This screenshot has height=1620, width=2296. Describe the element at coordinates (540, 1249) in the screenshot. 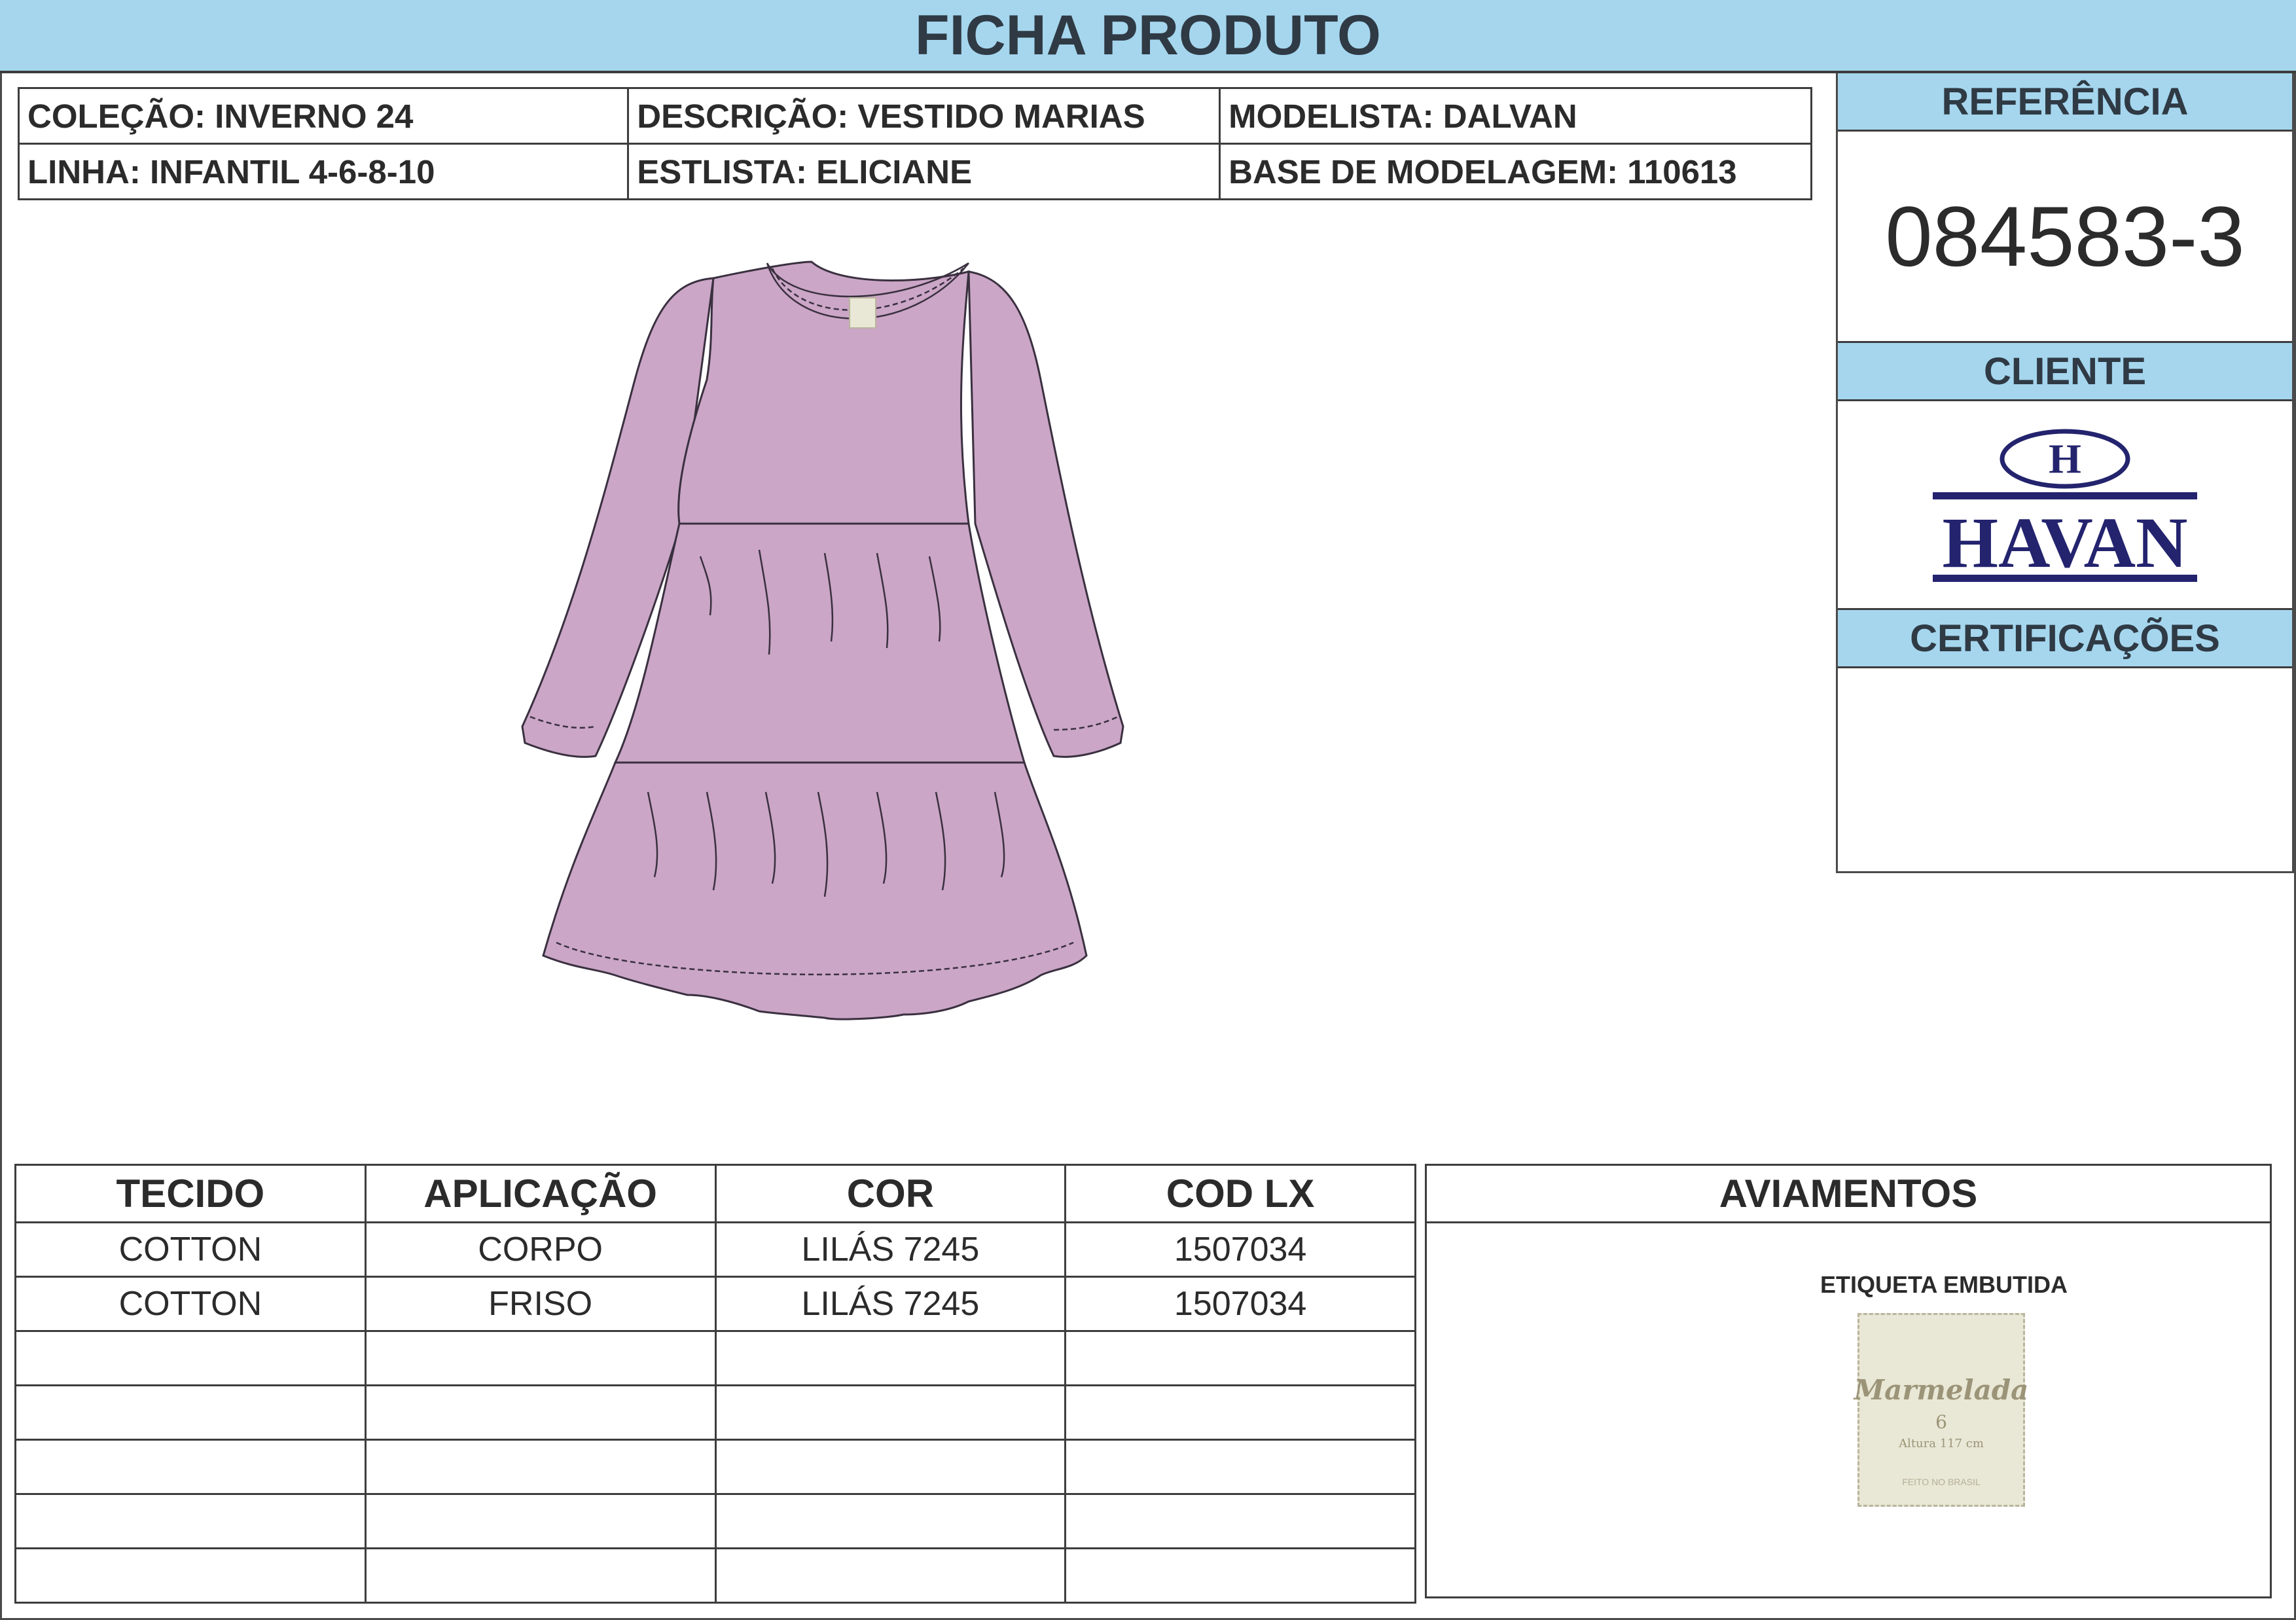

I see `aplicacao-cell: CORPO` at that location.